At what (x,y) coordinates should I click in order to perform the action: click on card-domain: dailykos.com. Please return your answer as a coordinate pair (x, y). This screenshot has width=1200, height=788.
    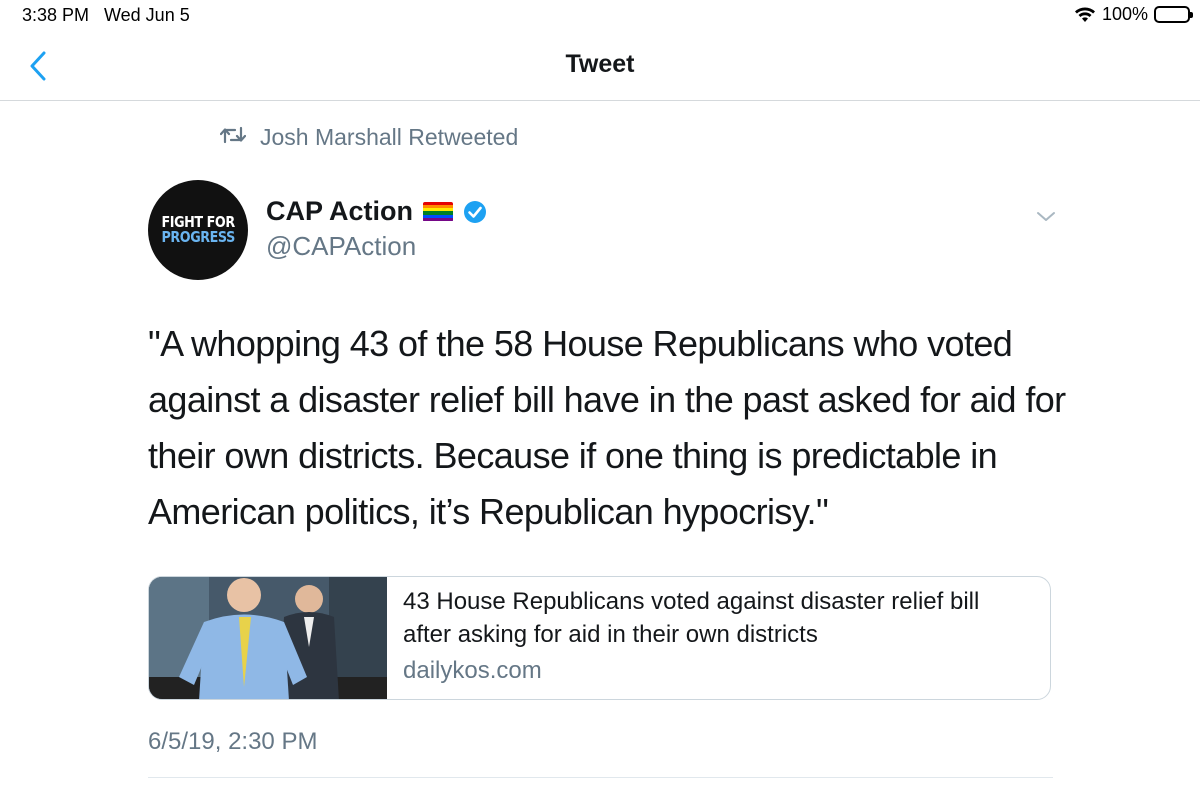
    Looking at the image, I should click on (472, 670).